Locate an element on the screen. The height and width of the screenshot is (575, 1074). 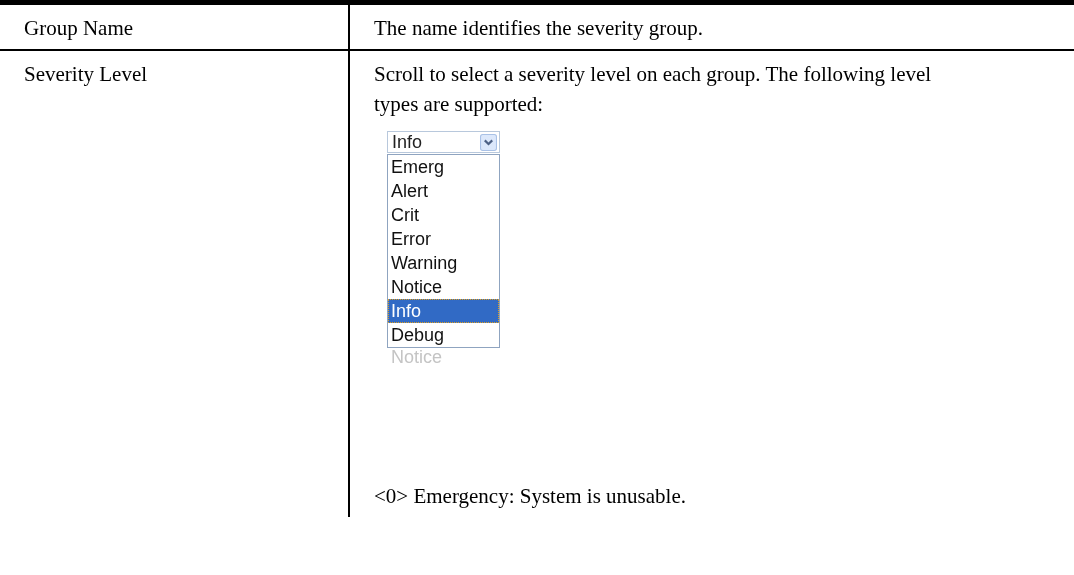
severity-note: <0> Emergency: System is unusable. is located at coordinates (530, 496).